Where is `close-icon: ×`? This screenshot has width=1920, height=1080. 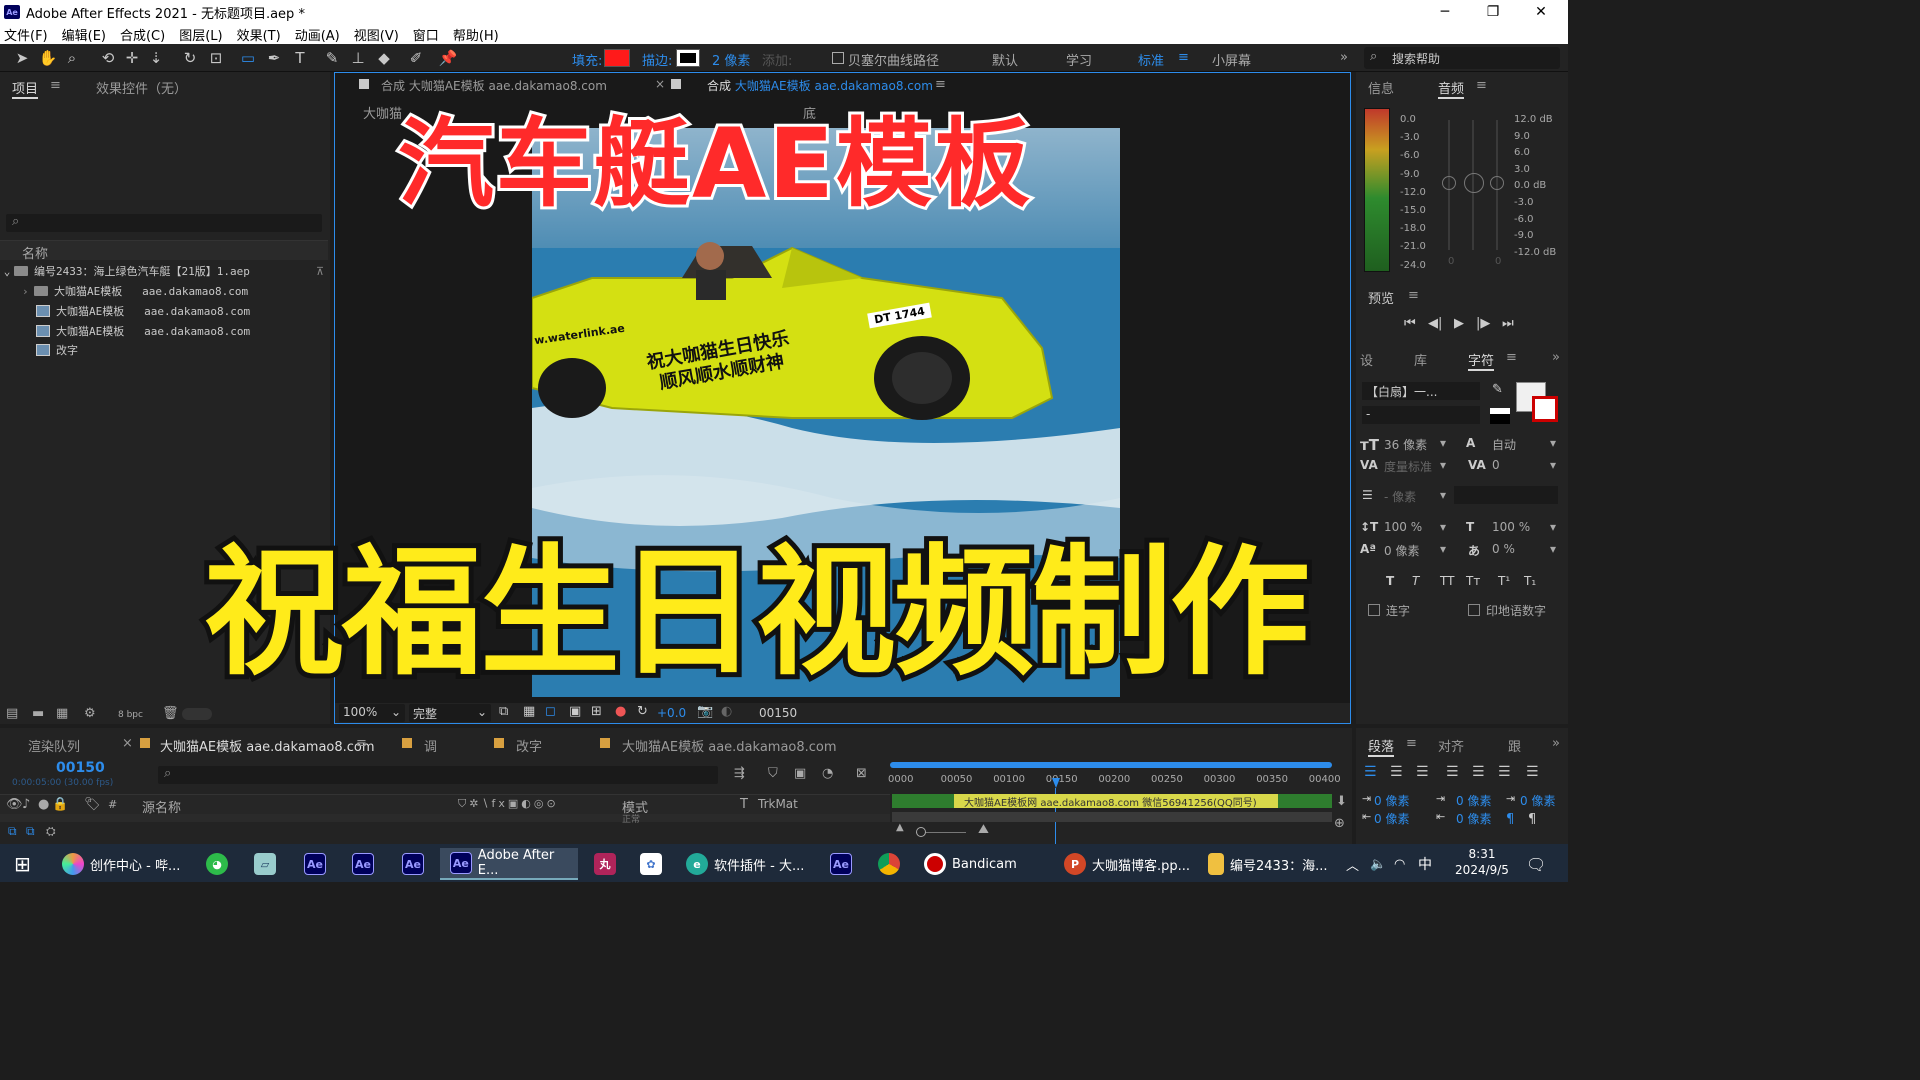
close-icon: × is located at coordinates (127, 743).